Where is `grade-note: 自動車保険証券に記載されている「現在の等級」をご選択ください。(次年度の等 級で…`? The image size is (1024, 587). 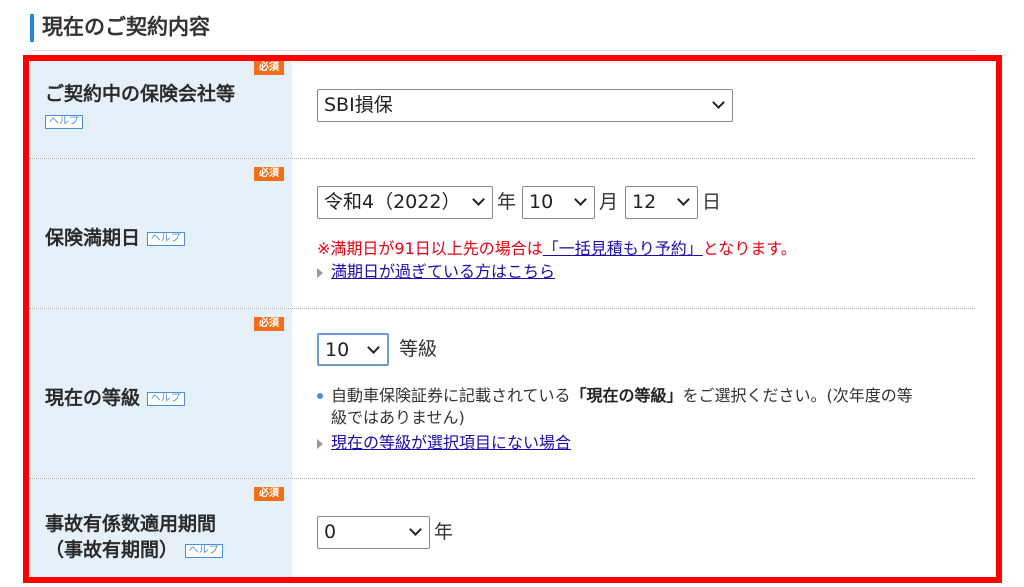 grade-note: 自動車保険証券に記載されている「現在の等級」をご選択ください。(次年度の等 級で… is located at coordinates (644, 407).